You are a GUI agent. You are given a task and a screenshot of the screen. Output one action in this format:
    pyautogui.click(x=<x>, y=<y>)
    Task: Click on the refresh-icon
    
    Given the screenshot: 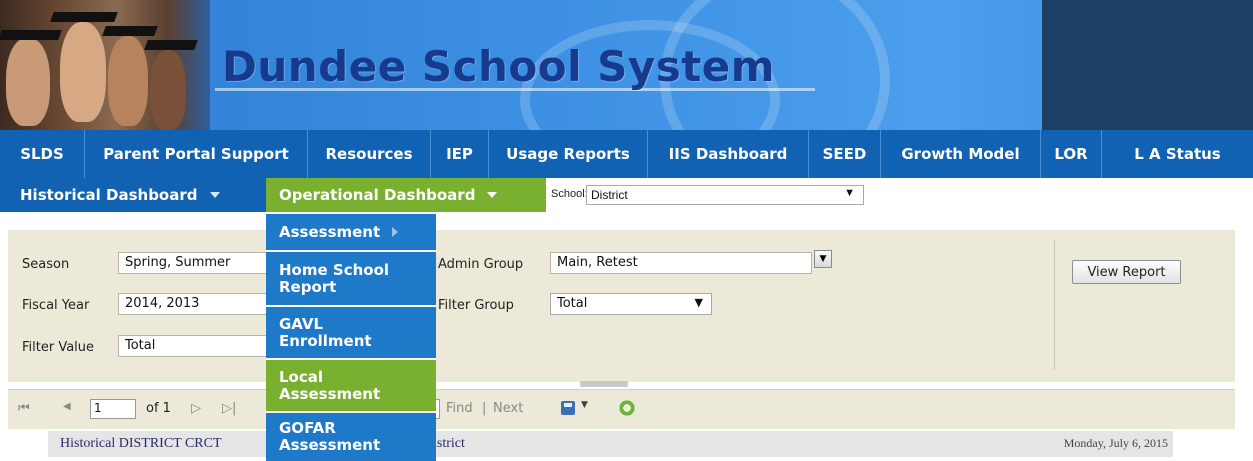 What is the action you would take?
    pyautogui.click(x=627, y=408)
    